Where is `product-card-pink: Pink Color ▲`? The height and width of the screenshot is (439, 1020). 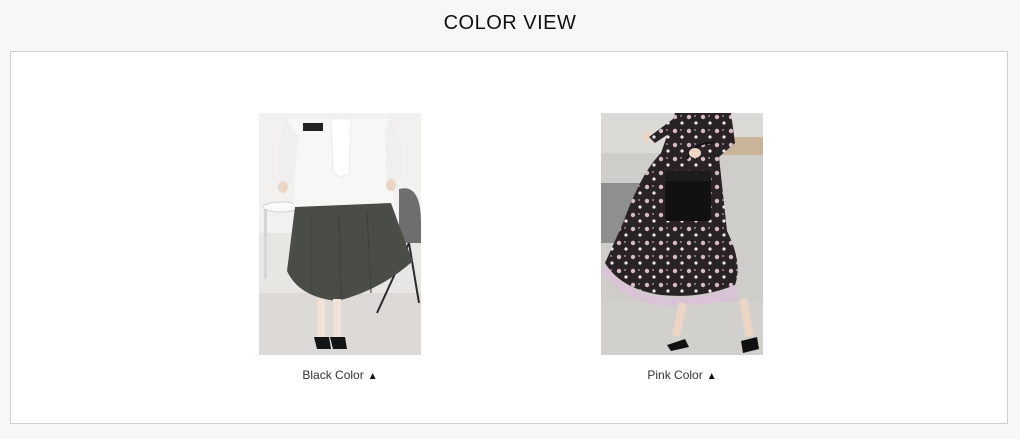 product-card-pink: Pink Color ▲ is located at coordinates (682, 247).